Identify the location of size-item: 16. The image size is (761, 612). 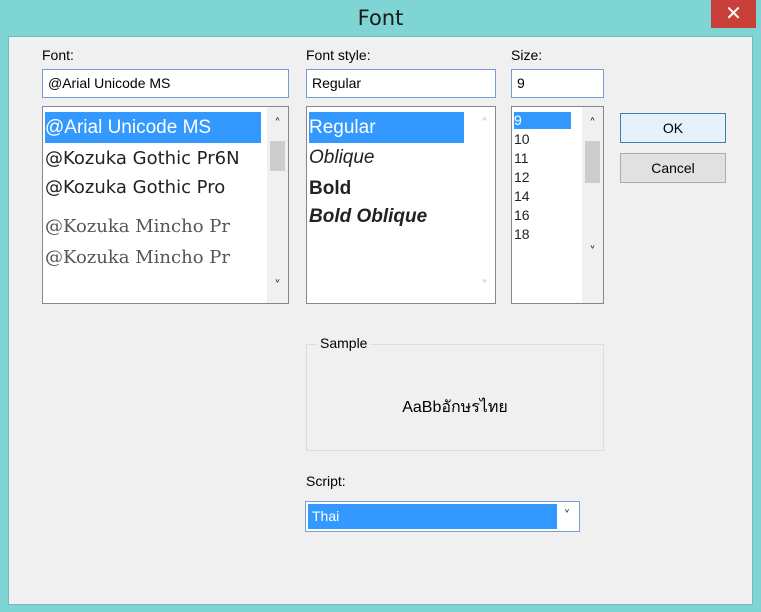
(522, 215).